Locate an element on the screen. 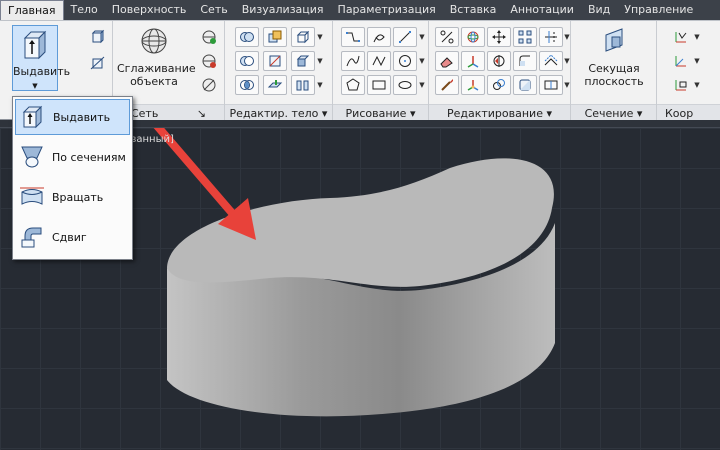 The image size is (720, 450). ucs-view-icon is located at coordinates (681, 85).